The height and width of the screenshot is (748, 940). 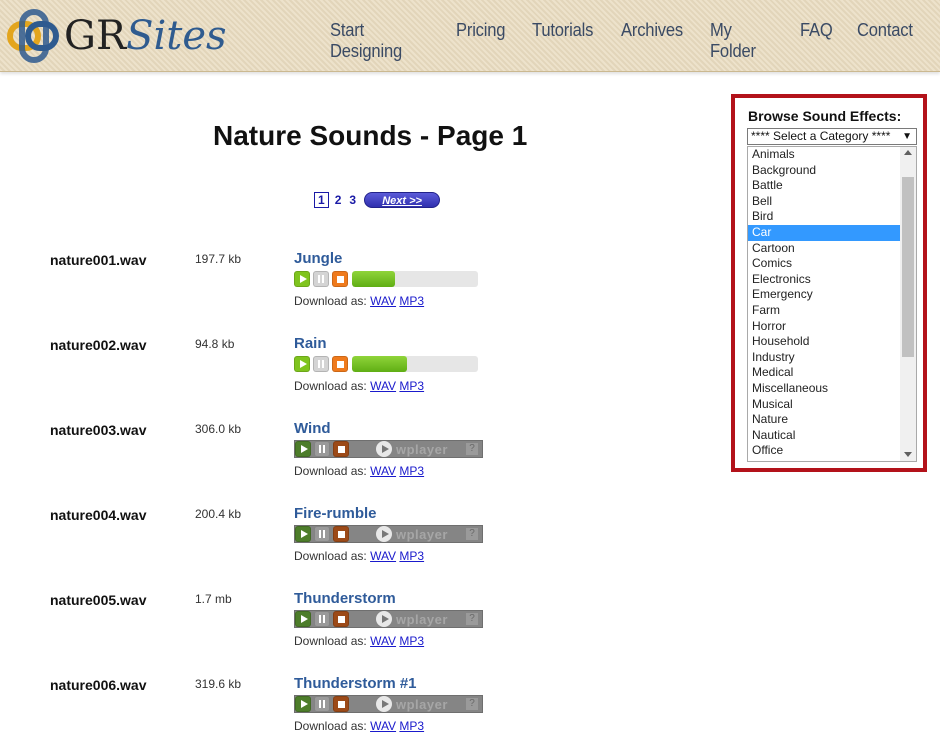 I want to click on nav-faq: FAQ, so click(x=816, y=41).